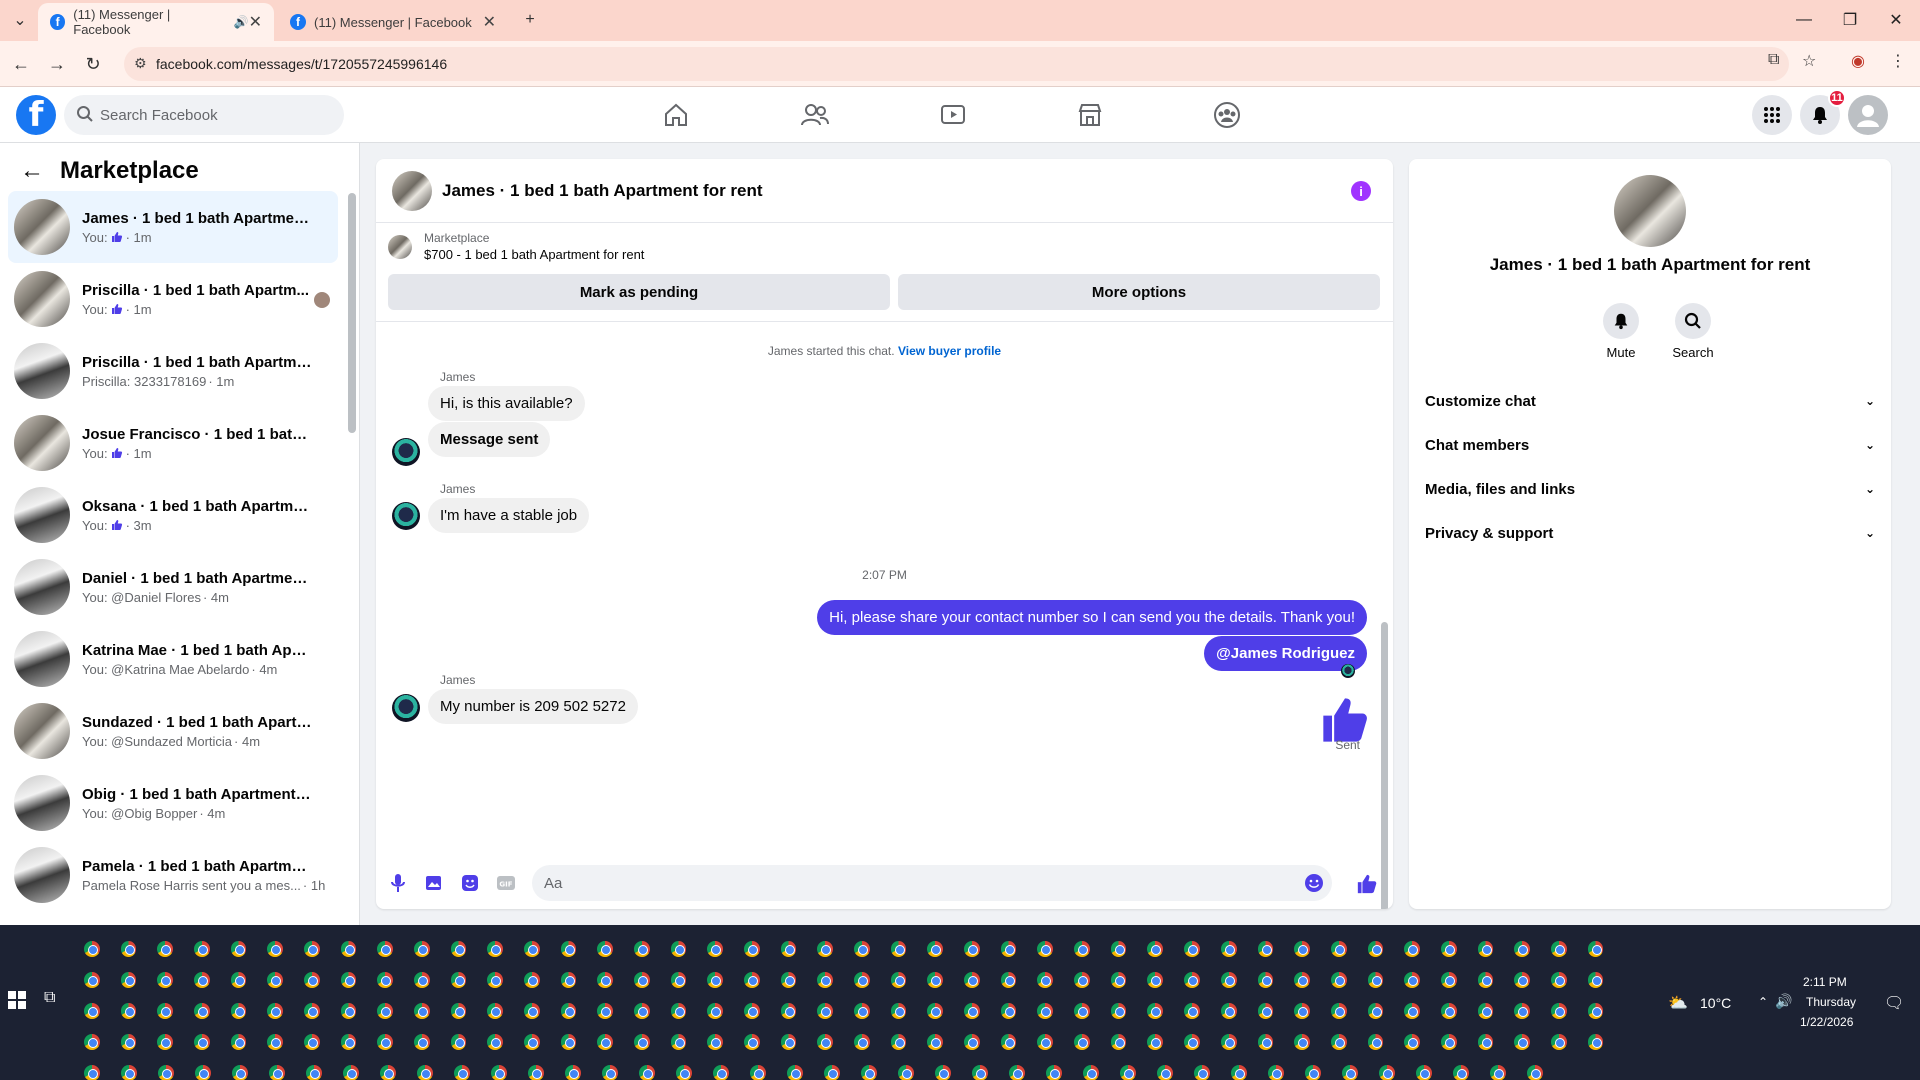  Describe the element at coordinates (21, 64) in the screenshot. I see `back-icon: ←` at that location.